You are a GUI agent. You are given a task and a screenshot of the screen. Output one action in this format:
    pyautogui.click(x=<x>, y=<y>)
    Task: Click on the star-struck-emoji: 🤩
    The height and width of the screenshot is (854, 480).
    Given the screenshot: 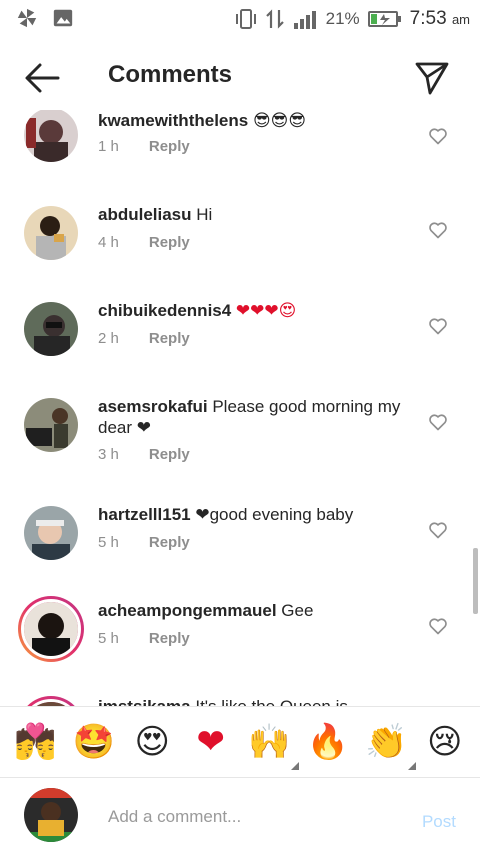 What is the action you would take?
    pyautogui.click(x=94, y=742)
    